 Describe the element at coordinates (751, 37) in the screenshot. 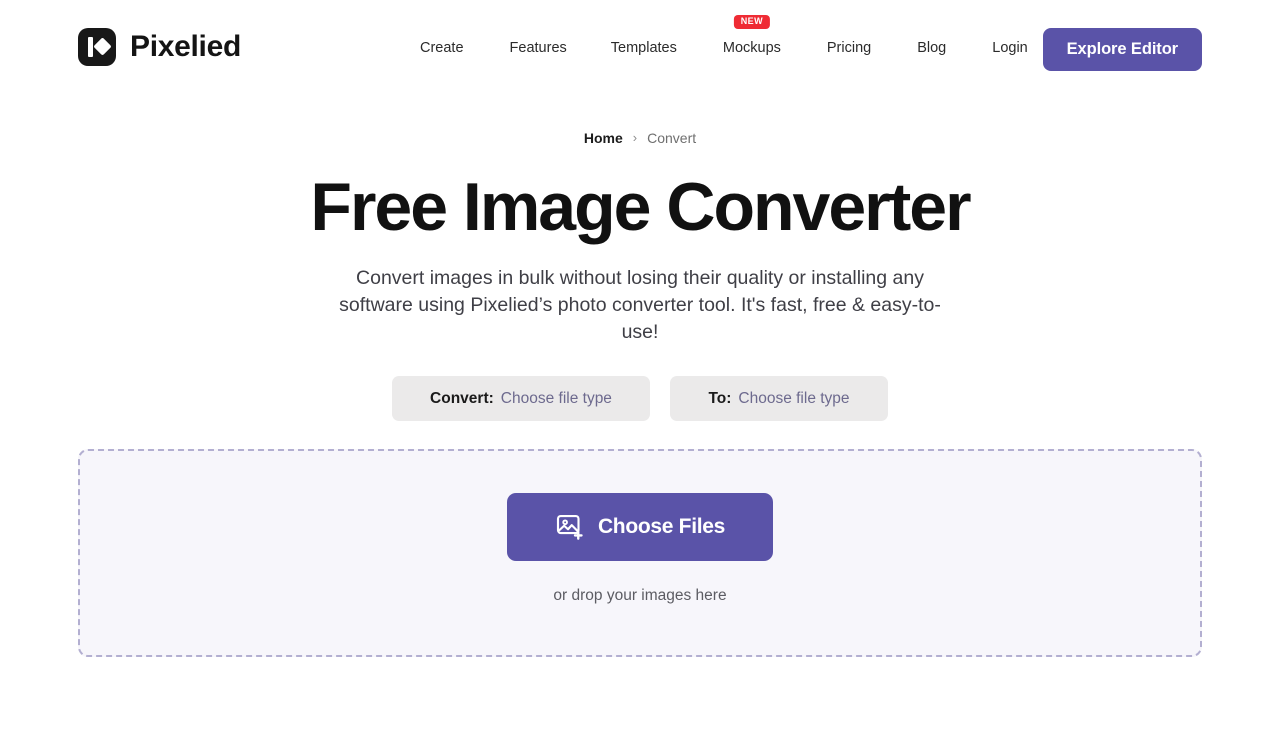

I see `nav-item-mockups: NEW Mockups` at that location.